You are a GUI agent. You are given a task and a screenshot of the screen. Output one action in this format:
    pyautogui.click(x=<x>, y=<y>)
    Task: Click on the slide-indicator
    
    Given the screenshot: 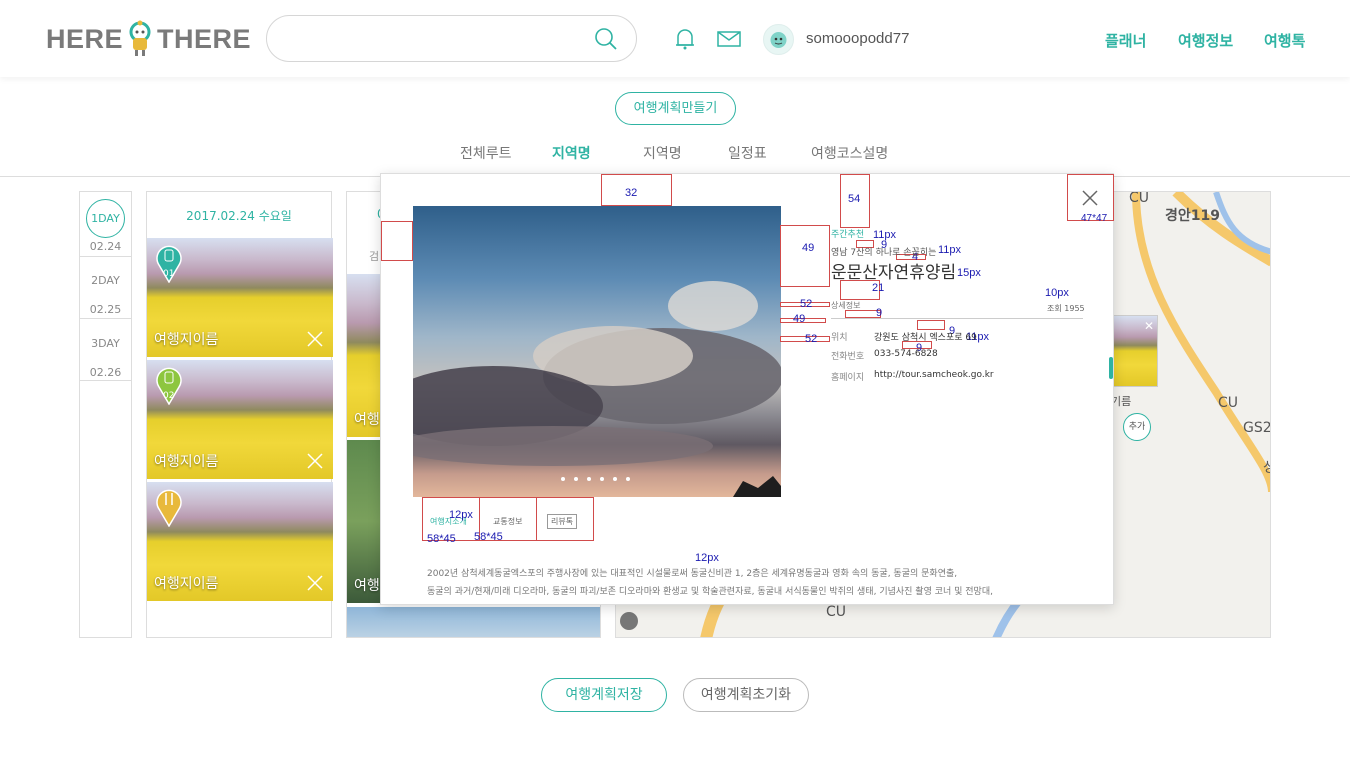 What is the action you would take?
    pyautogui.click(x=595, y=479)
    